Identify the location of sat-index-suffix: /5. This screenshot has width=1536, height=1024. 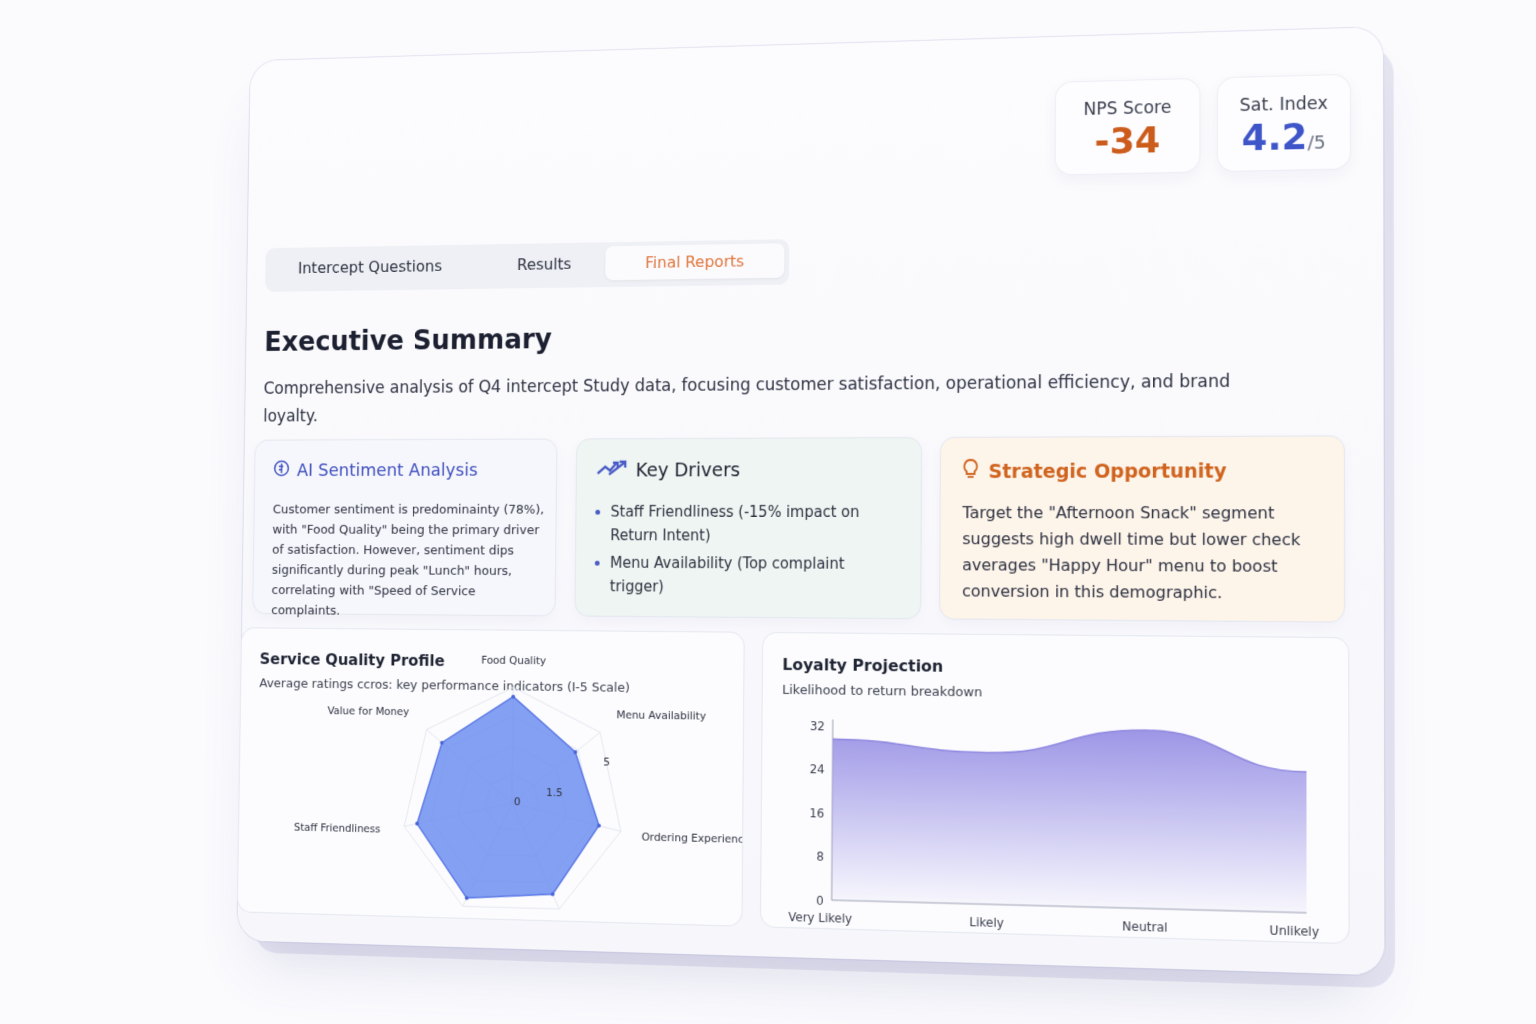
(1316, 143).